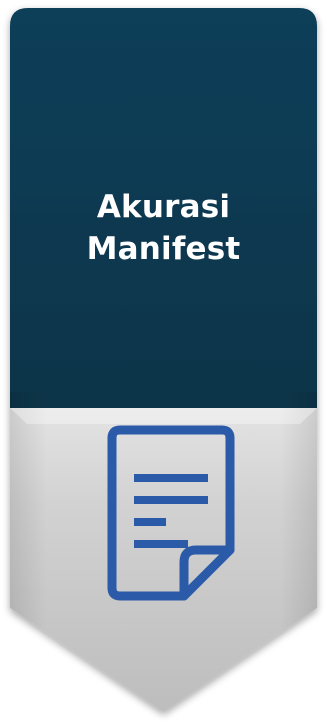 The width and height of the screenshot is (327, 725). What do you see at coordinates (171, 513) in the screenshot?
I see `document-icon` at bounding box center [171, 513].